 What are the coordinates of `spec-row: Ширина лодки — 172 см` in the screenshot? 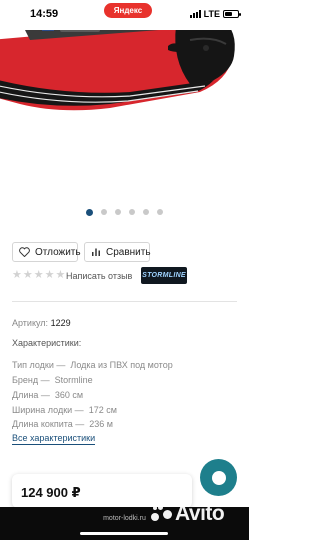 It's located at (64, 410).